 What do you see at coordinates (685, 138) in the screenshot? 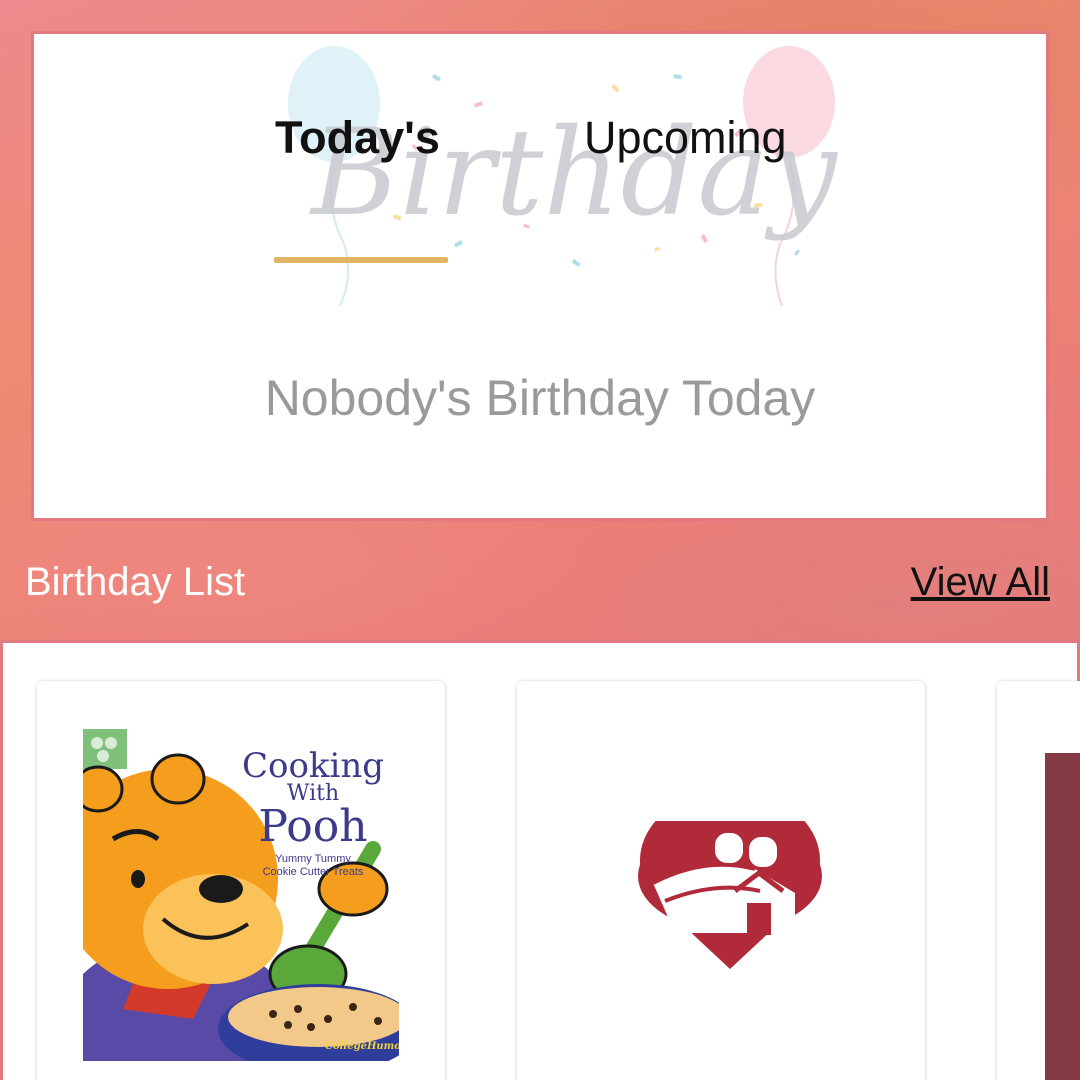
I see `tab-upcoming: Upcoming` at bounding box center [685, 138].